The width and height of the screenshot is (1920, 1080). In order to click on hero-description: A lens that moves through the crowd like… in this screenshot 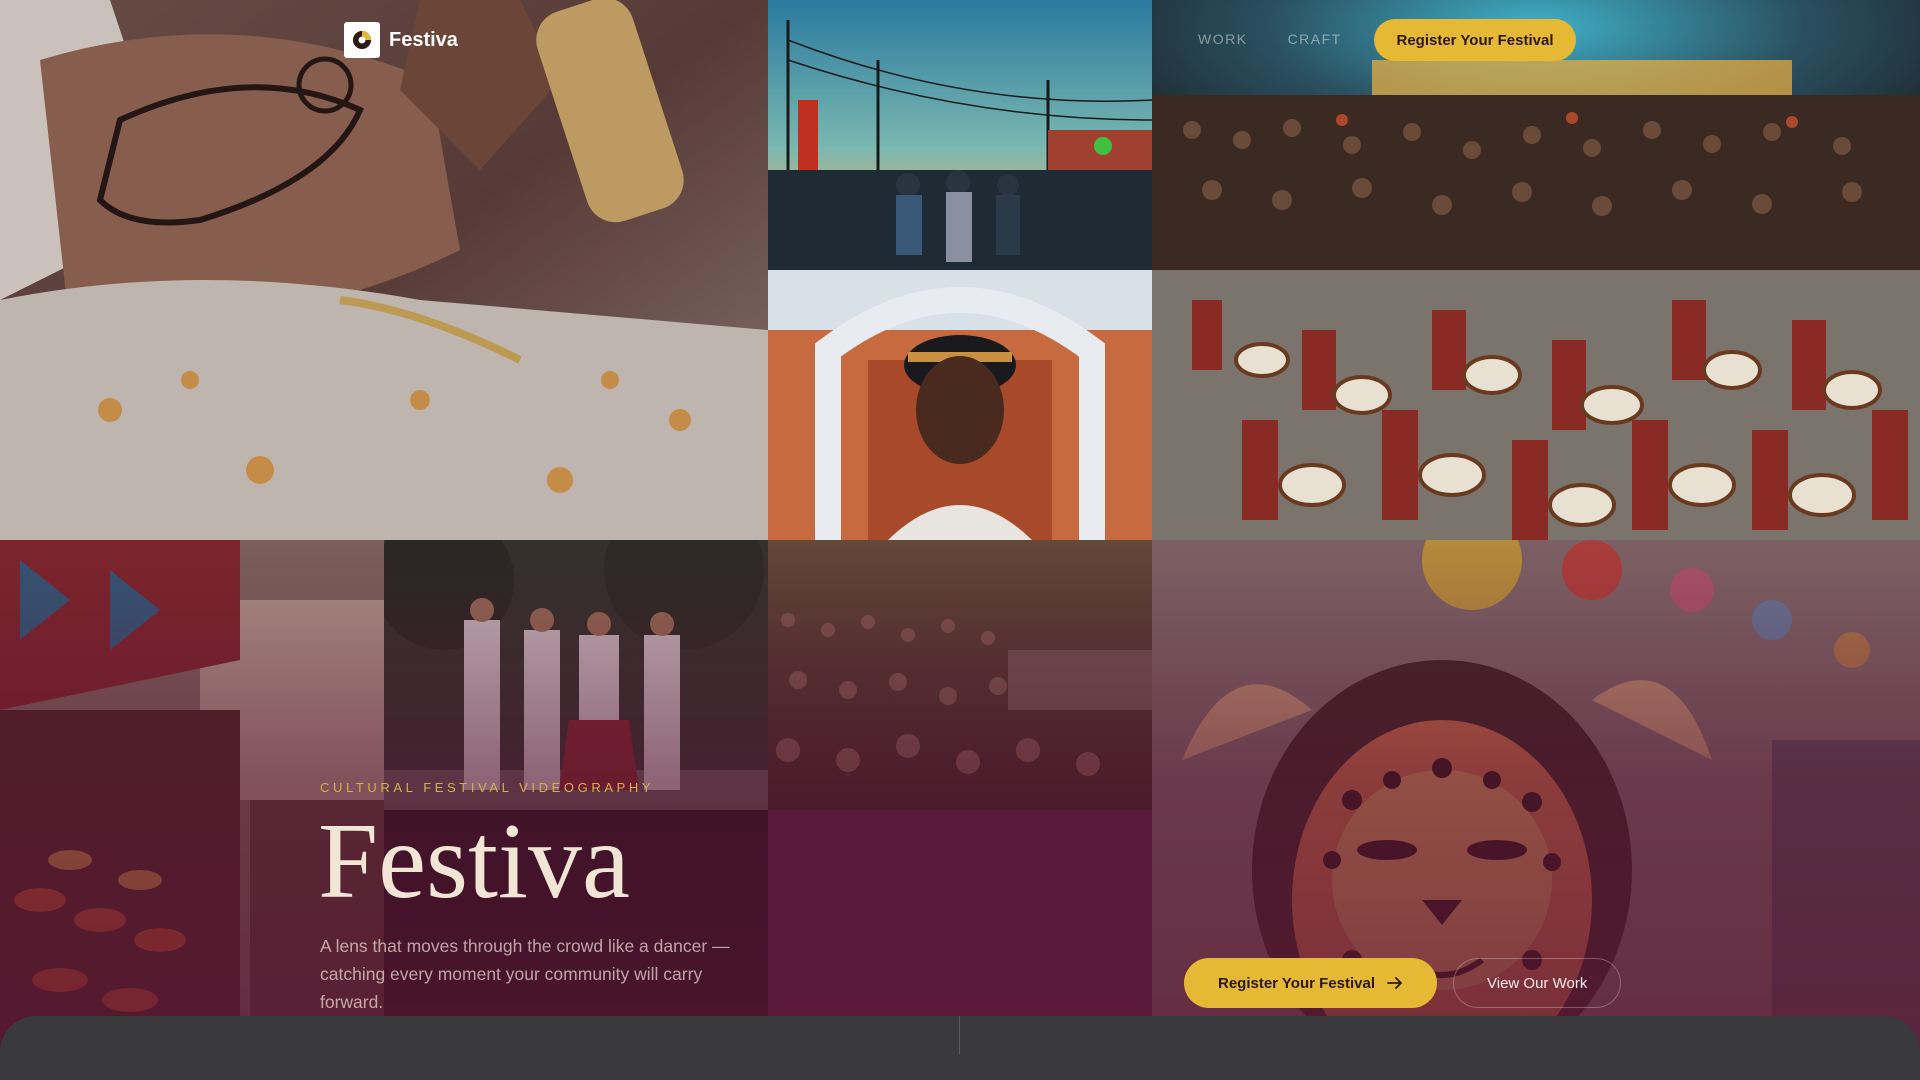, I will do `click(525, 974)`.